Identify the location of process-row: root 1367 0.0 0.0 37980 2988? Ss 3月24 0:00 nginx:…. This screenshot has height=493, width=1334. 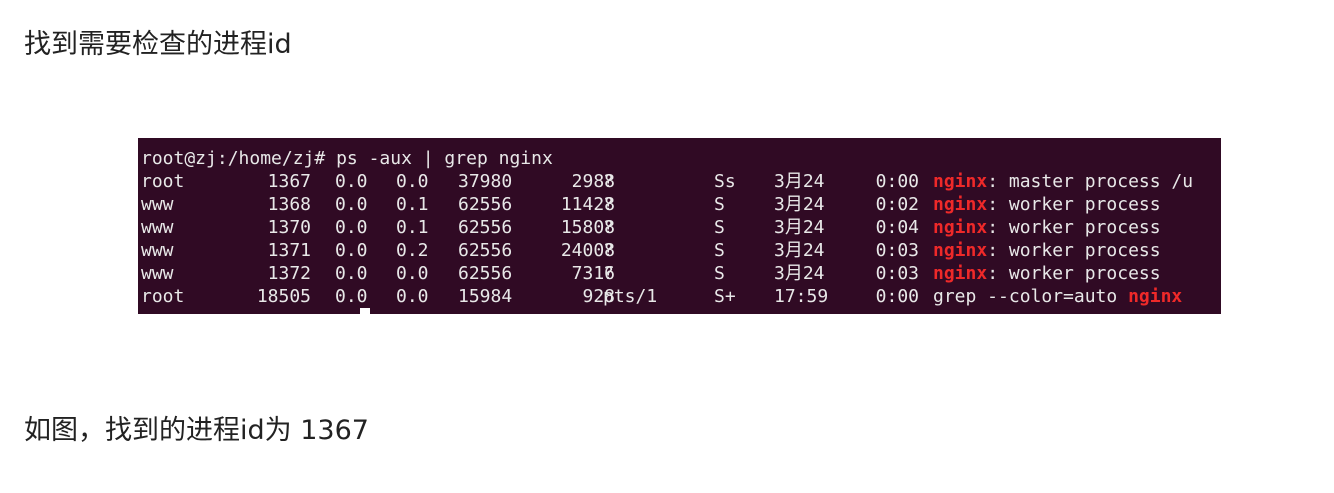
(679, 181).